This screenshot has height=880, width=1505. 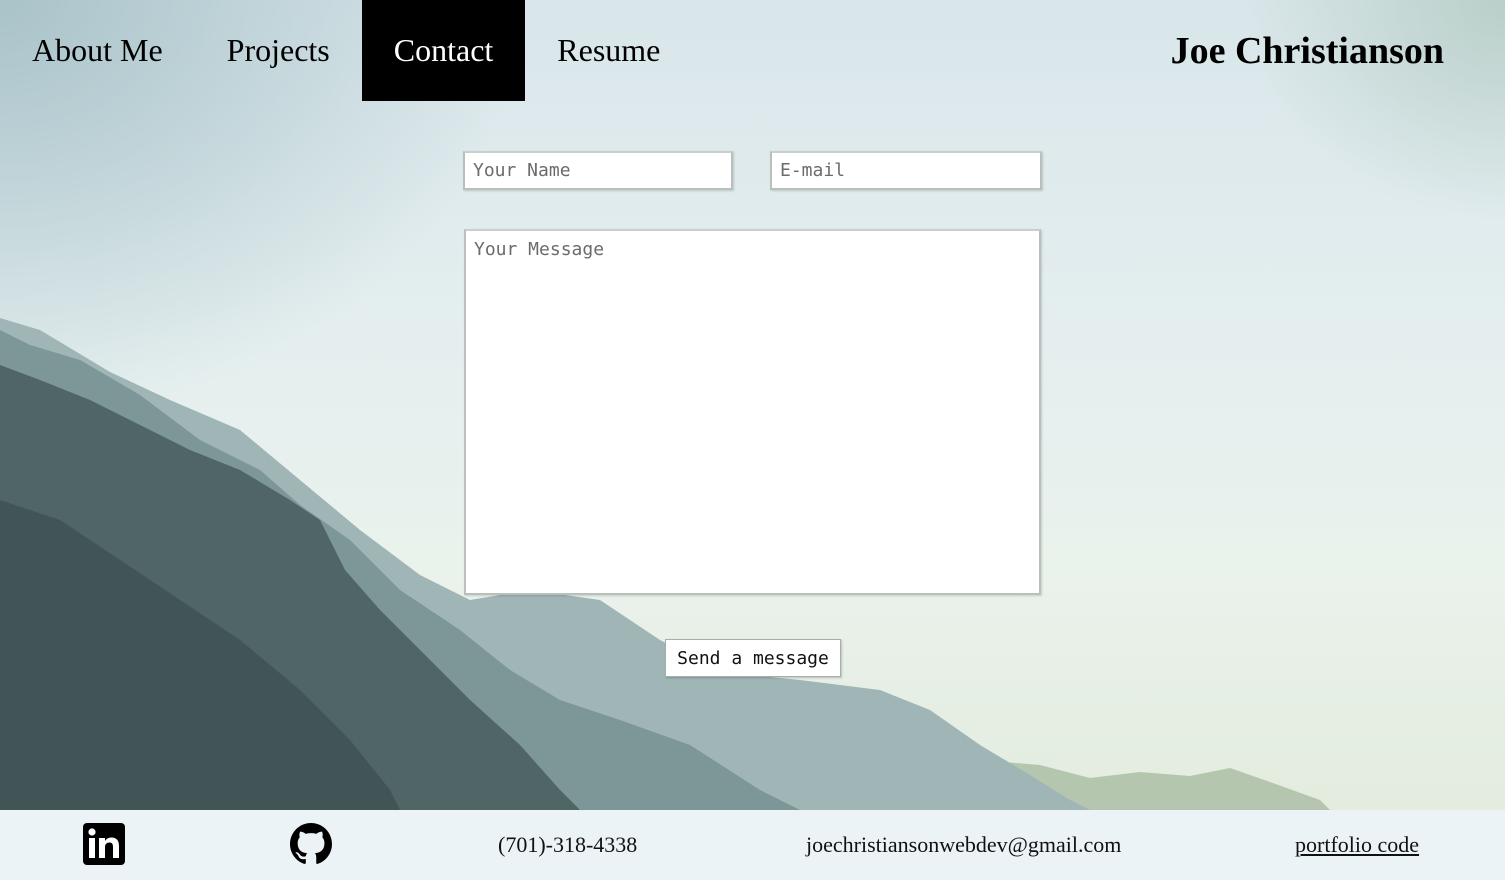 I want to click on nav-item-projects: Projects, so click(x=278, y=50).